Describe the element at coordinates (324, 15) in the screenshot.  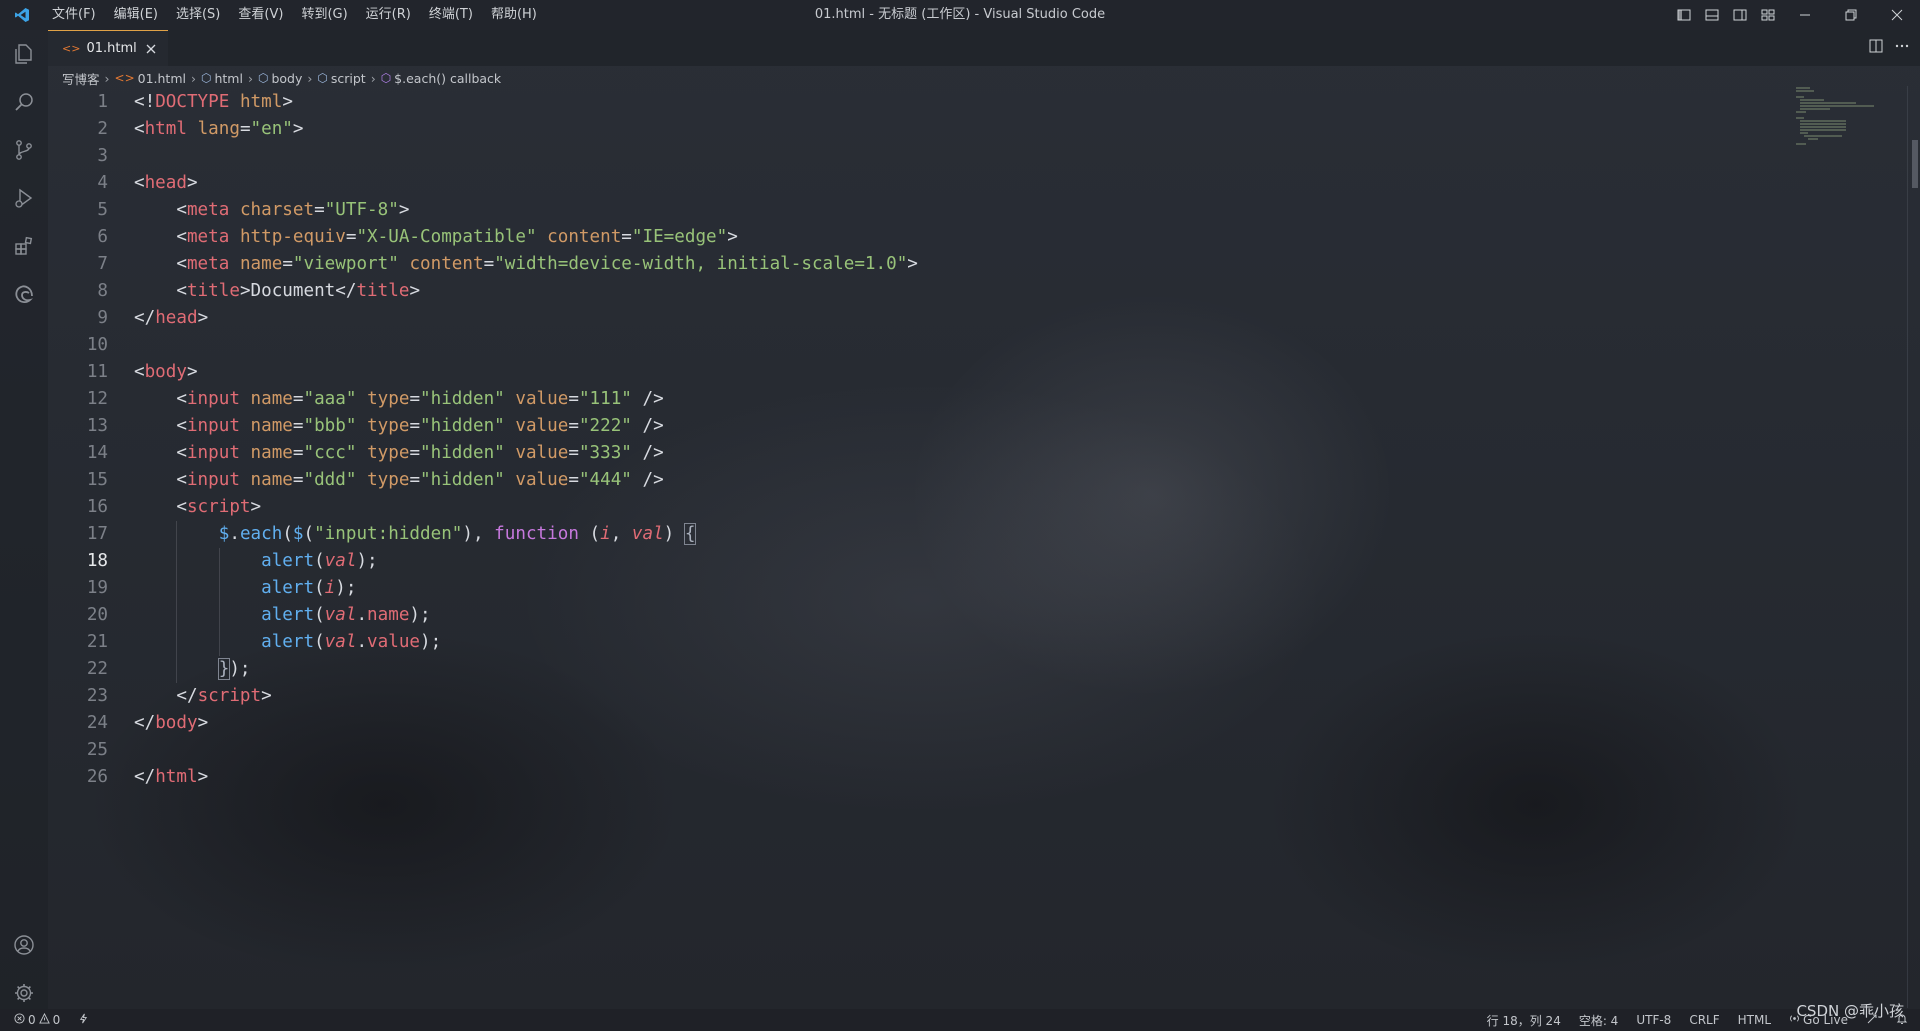
I see `menu-go: 转到(G)` at that location.